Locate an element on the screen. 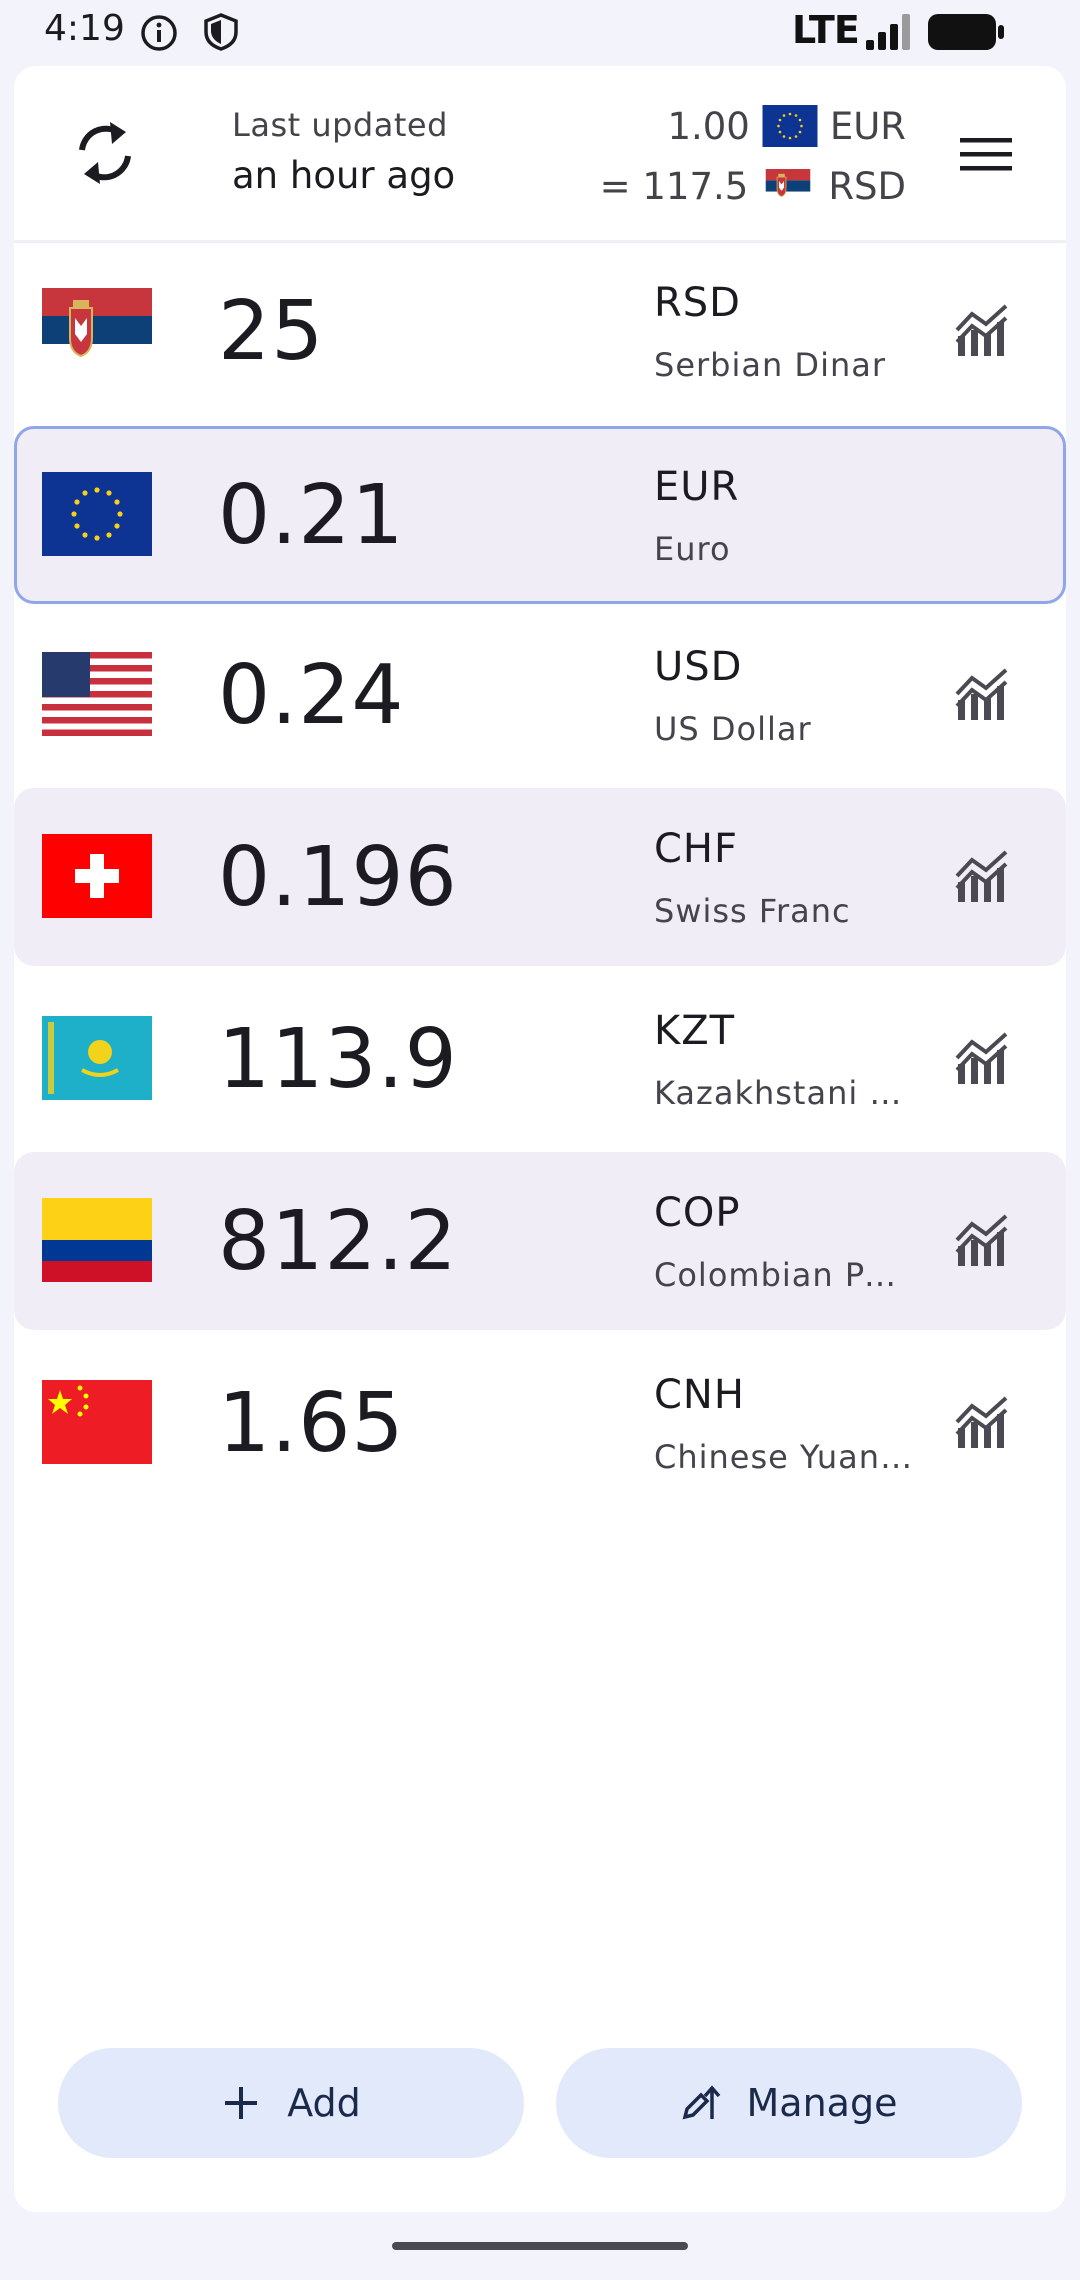  currency-name: Euro is located at coordinates (692, 549).